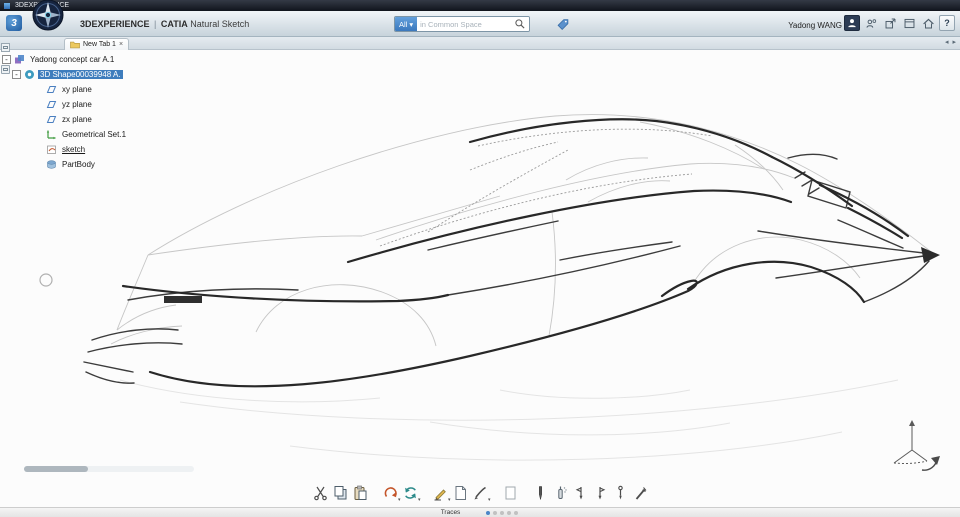  I want to click on marker-tool-button, so click(540, 493).